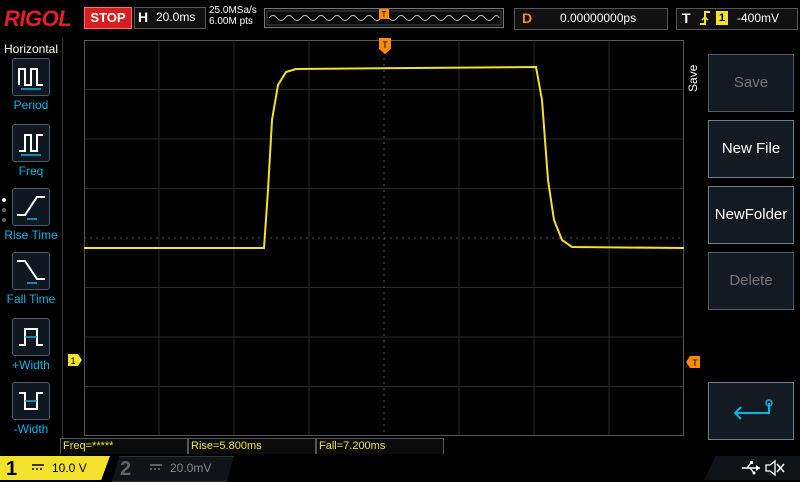  What do you see at coordinates (31, 401) in the screenshot?
I see `negative-width-icon` at bounding box center [31, 401].